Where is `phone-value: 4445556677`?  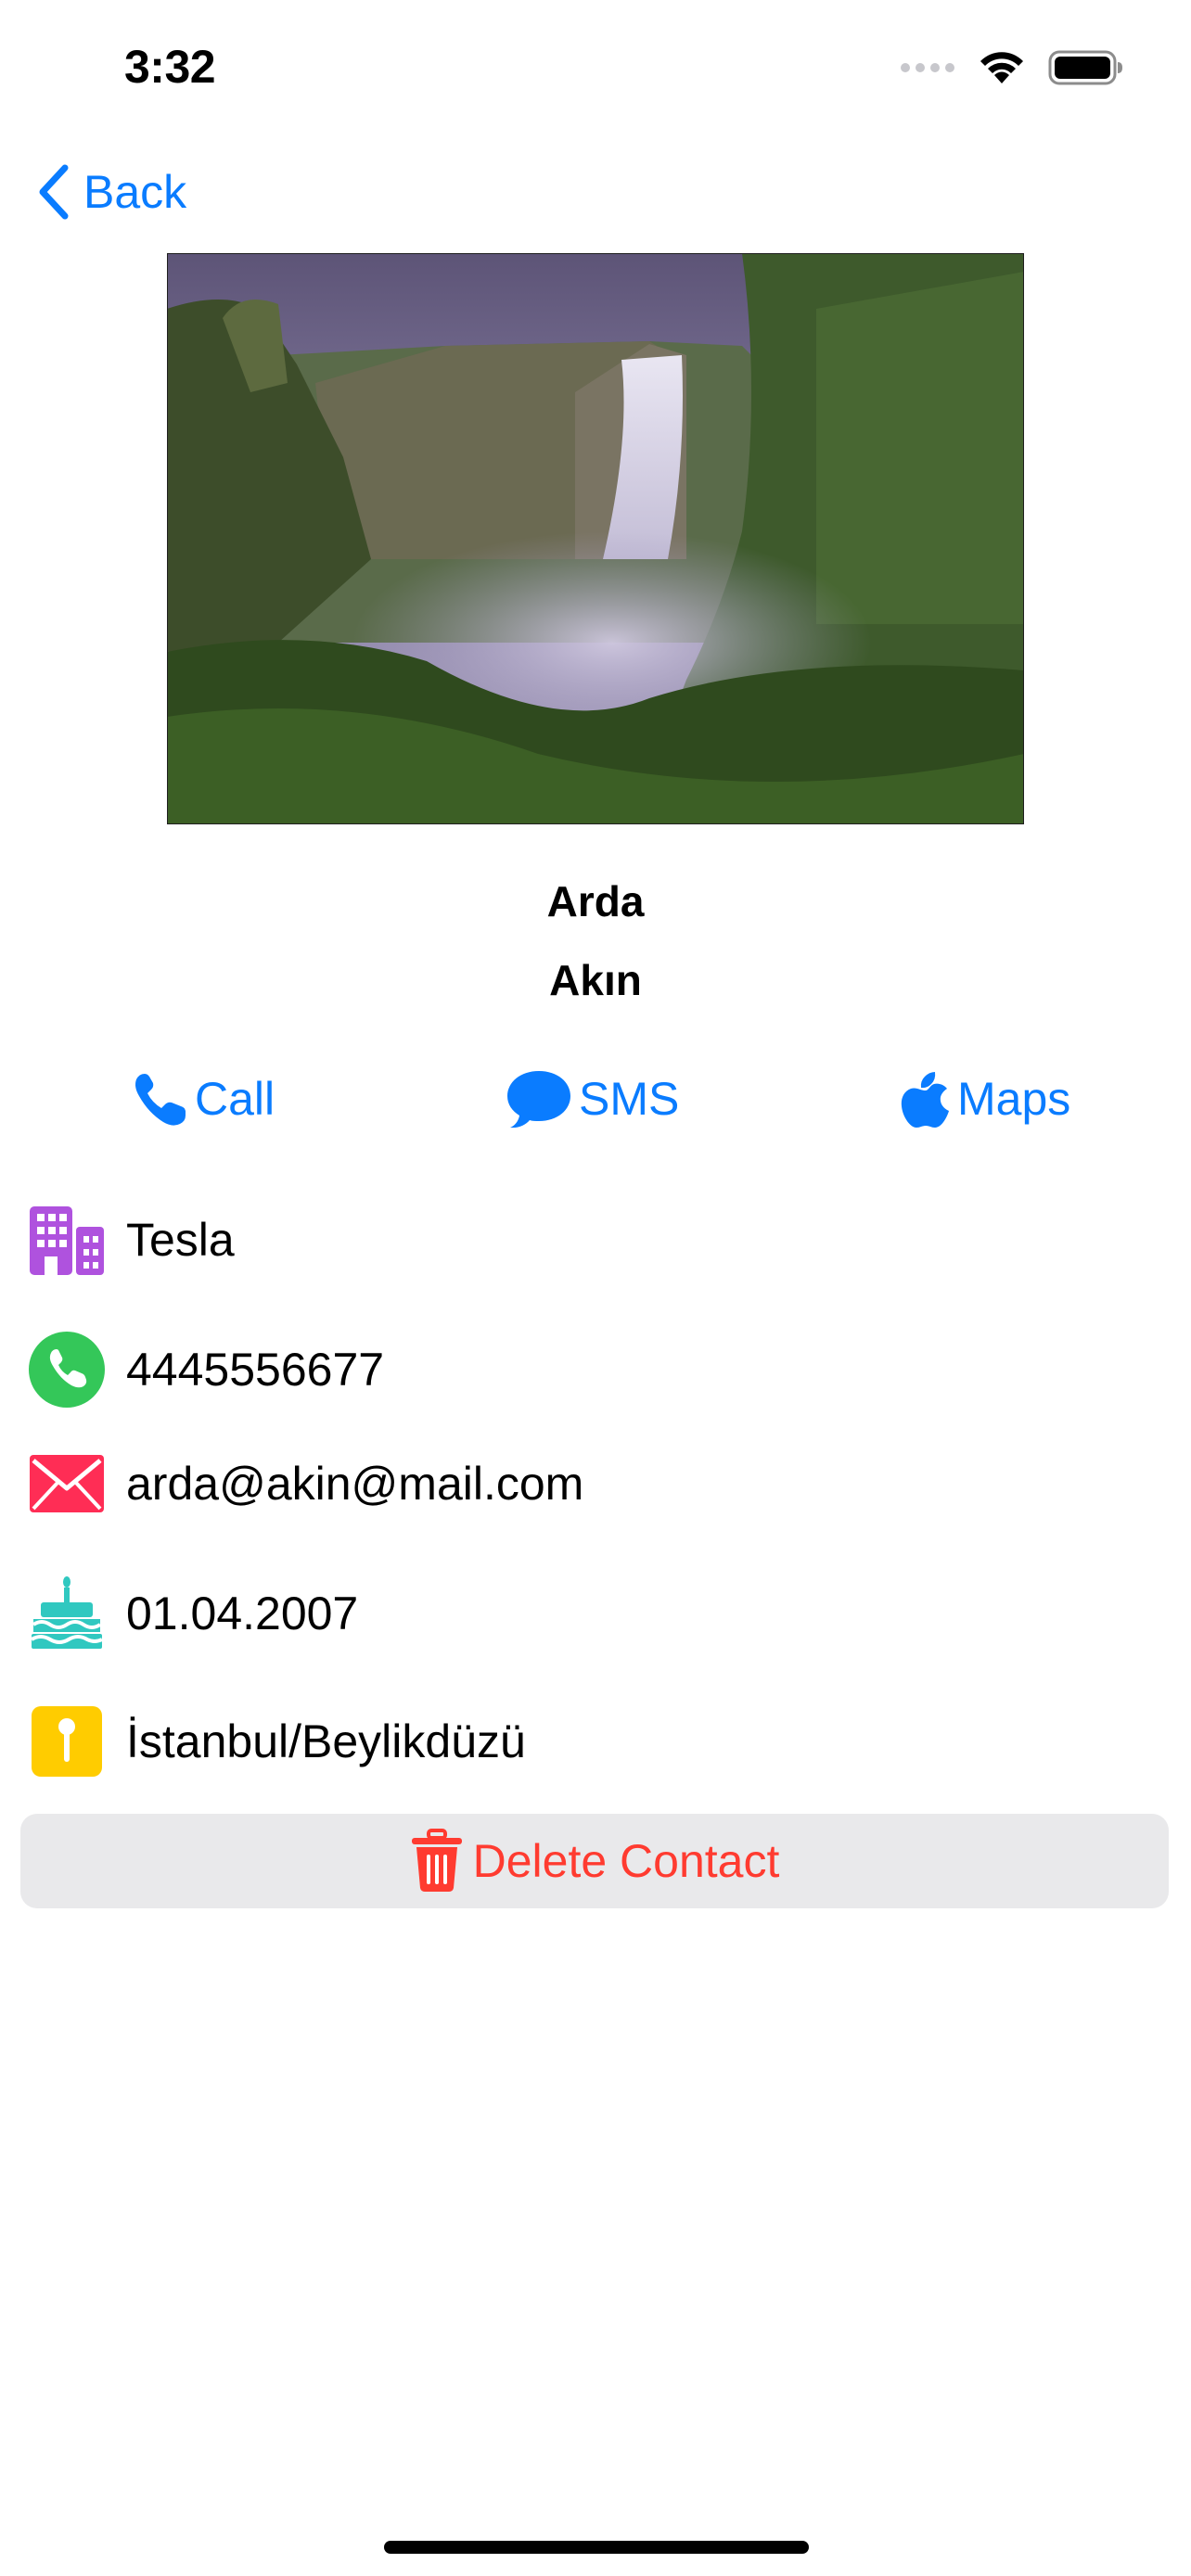
phone-value: 4445556677 is located at coordinates (255, 1370).